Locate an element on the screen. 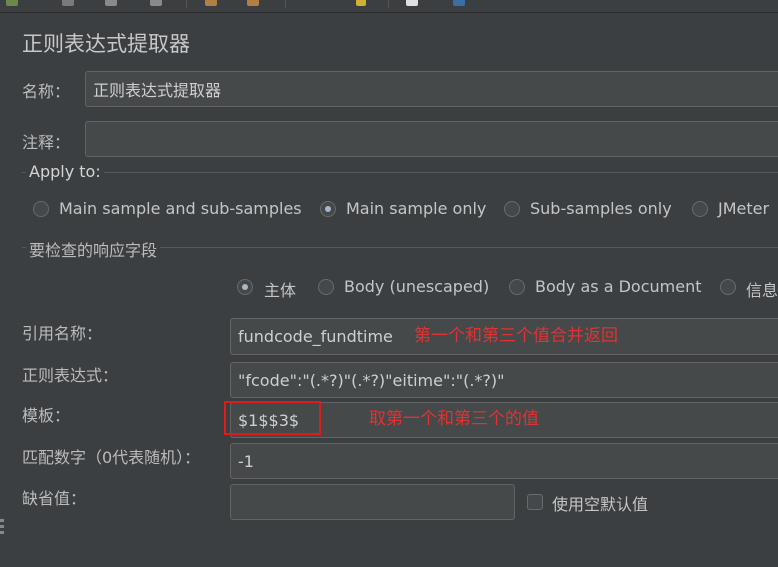 This screenshot has width=778, height=567. response-field-label: 要检查的响应字段 is located at coordinates (93, 249).